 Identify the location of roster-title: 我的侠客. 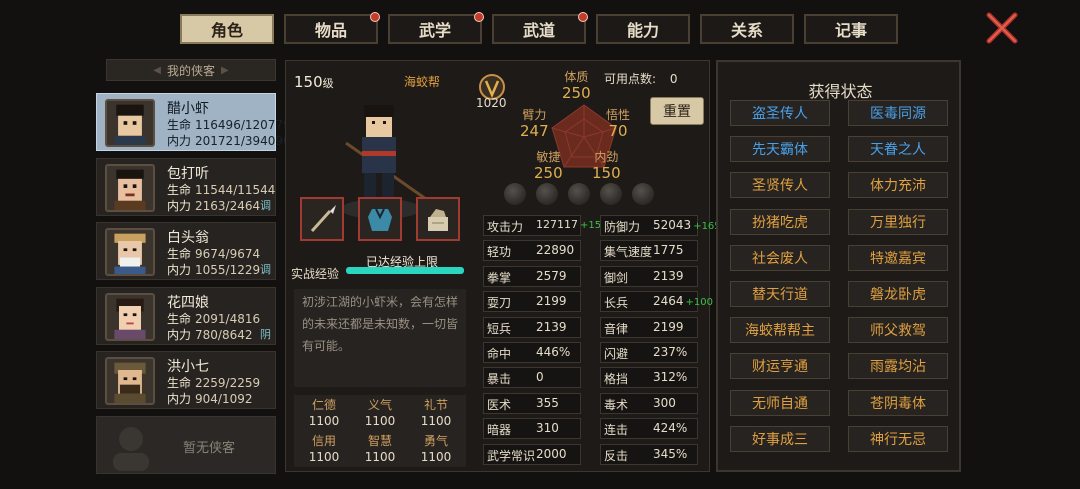
(190, 70).